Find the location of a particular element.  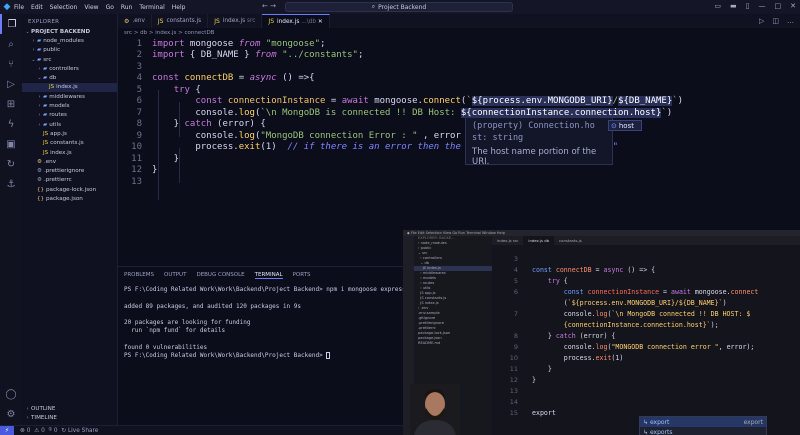

tree-item: › ▰ public is located at coordinates (69, 50).